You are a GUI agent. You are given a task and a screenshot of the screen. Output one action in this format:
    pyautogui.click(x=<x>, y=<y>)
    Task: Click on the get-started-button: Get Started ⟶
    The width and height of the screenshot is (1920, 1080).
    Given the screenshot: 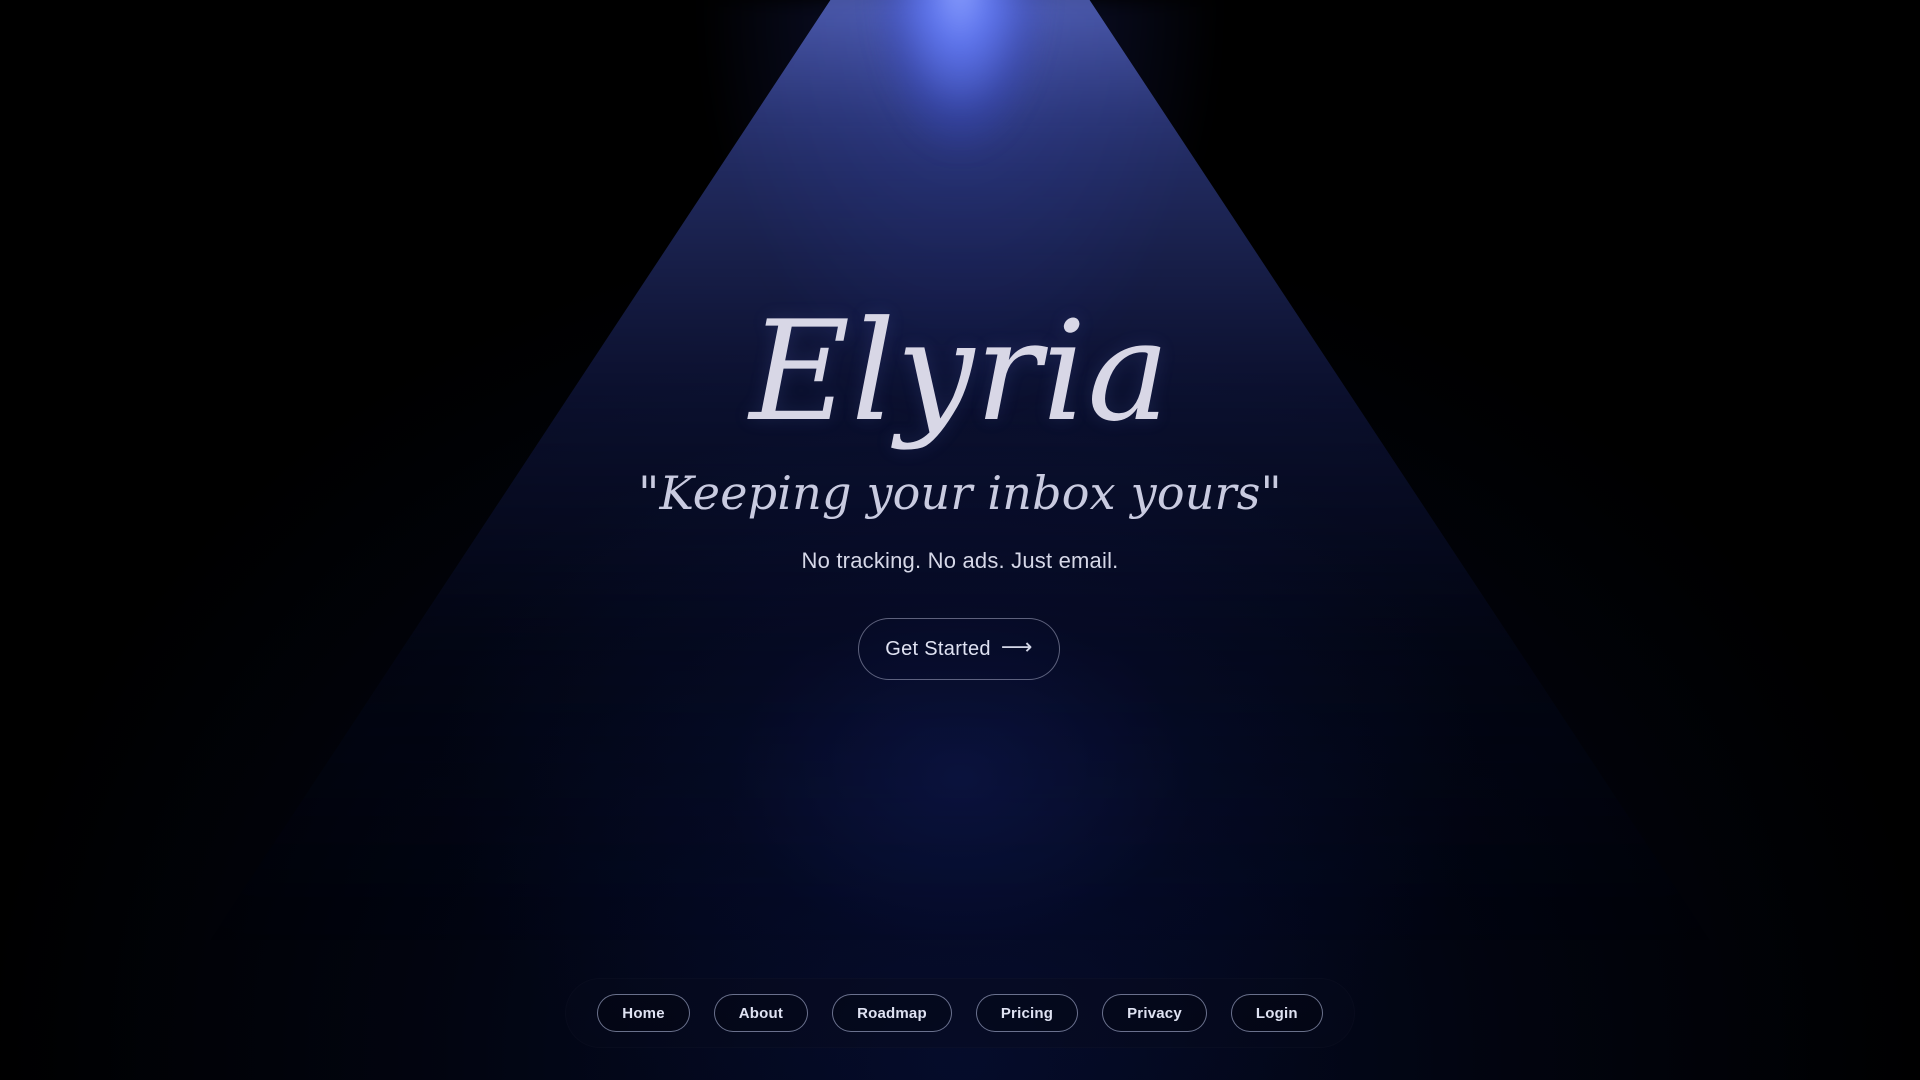 What is the action you would take?
    pyautogui.click(x=959, y=649)
    